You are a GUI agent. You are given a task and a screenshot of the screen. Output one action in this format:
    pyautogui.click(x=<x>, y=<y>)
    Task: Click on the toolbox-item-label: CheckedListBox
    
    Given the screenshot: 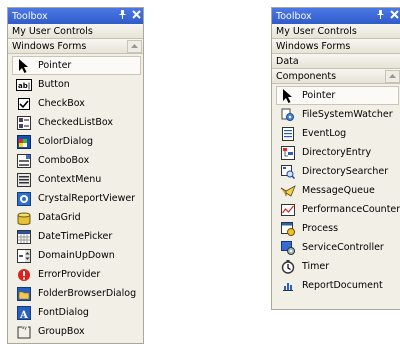 What is the action you would take?
    pyautogui.click(x=76, y=122)
    